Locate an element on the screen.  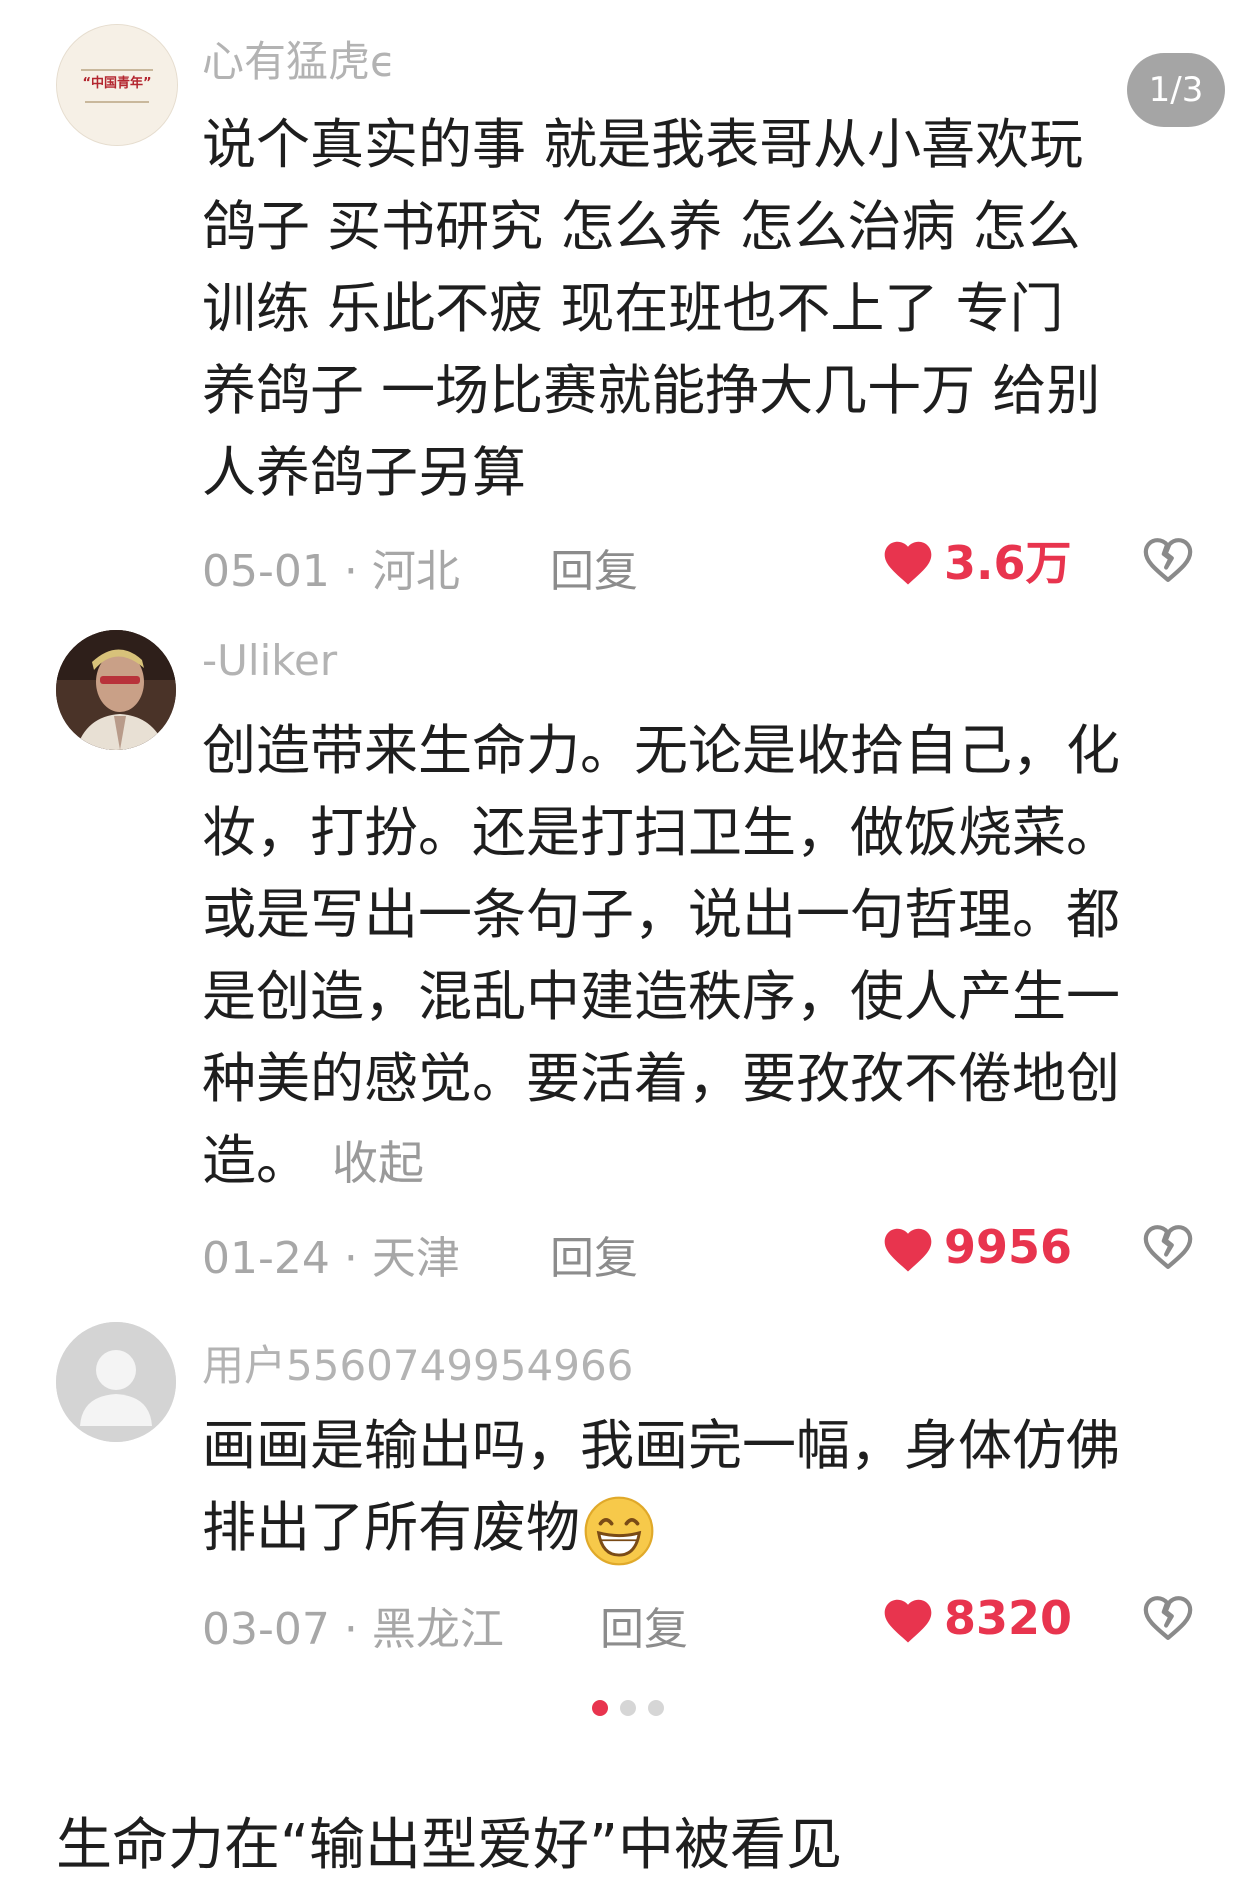
comment-line-last: 排出了所有废物 is located at coordinates (702, 1528).